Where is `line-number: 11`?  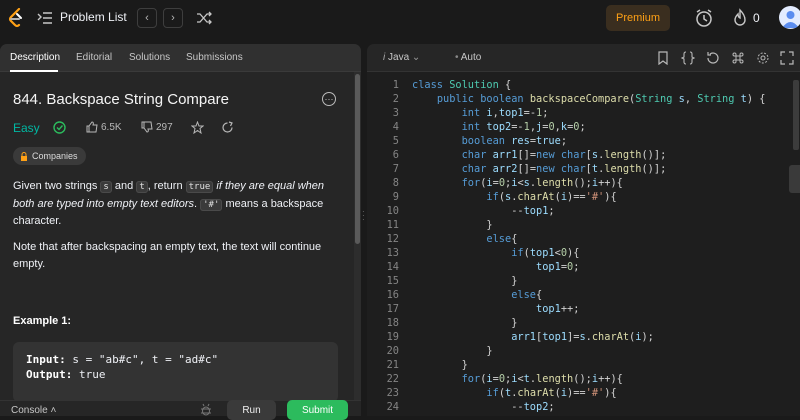
line-number: 11 is located at coordinates (392, 225).